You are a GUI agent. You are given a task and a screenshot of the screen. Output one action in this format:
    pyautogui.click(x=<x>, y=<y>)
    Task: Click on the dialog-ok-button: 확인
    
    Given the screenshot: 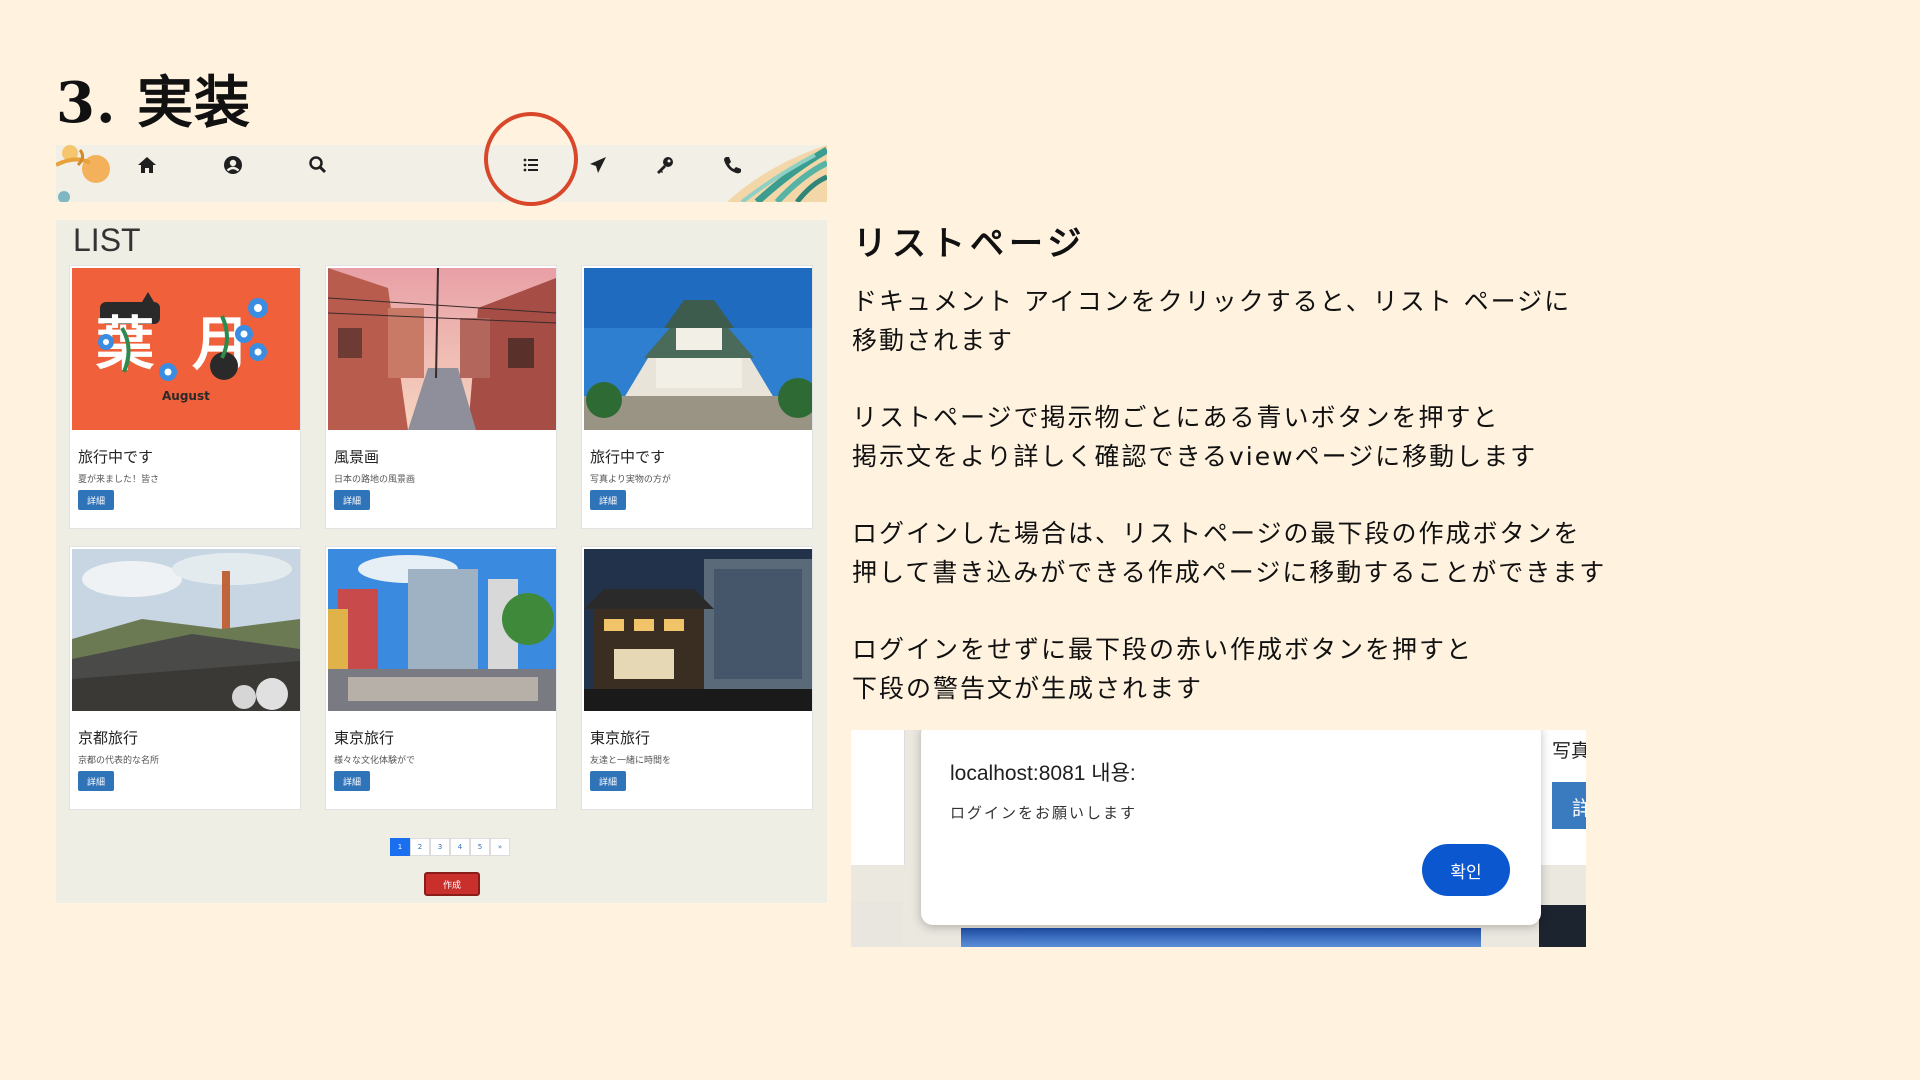 What is the action you would take?
    pyautogui.click(x=1466, y=870)
    